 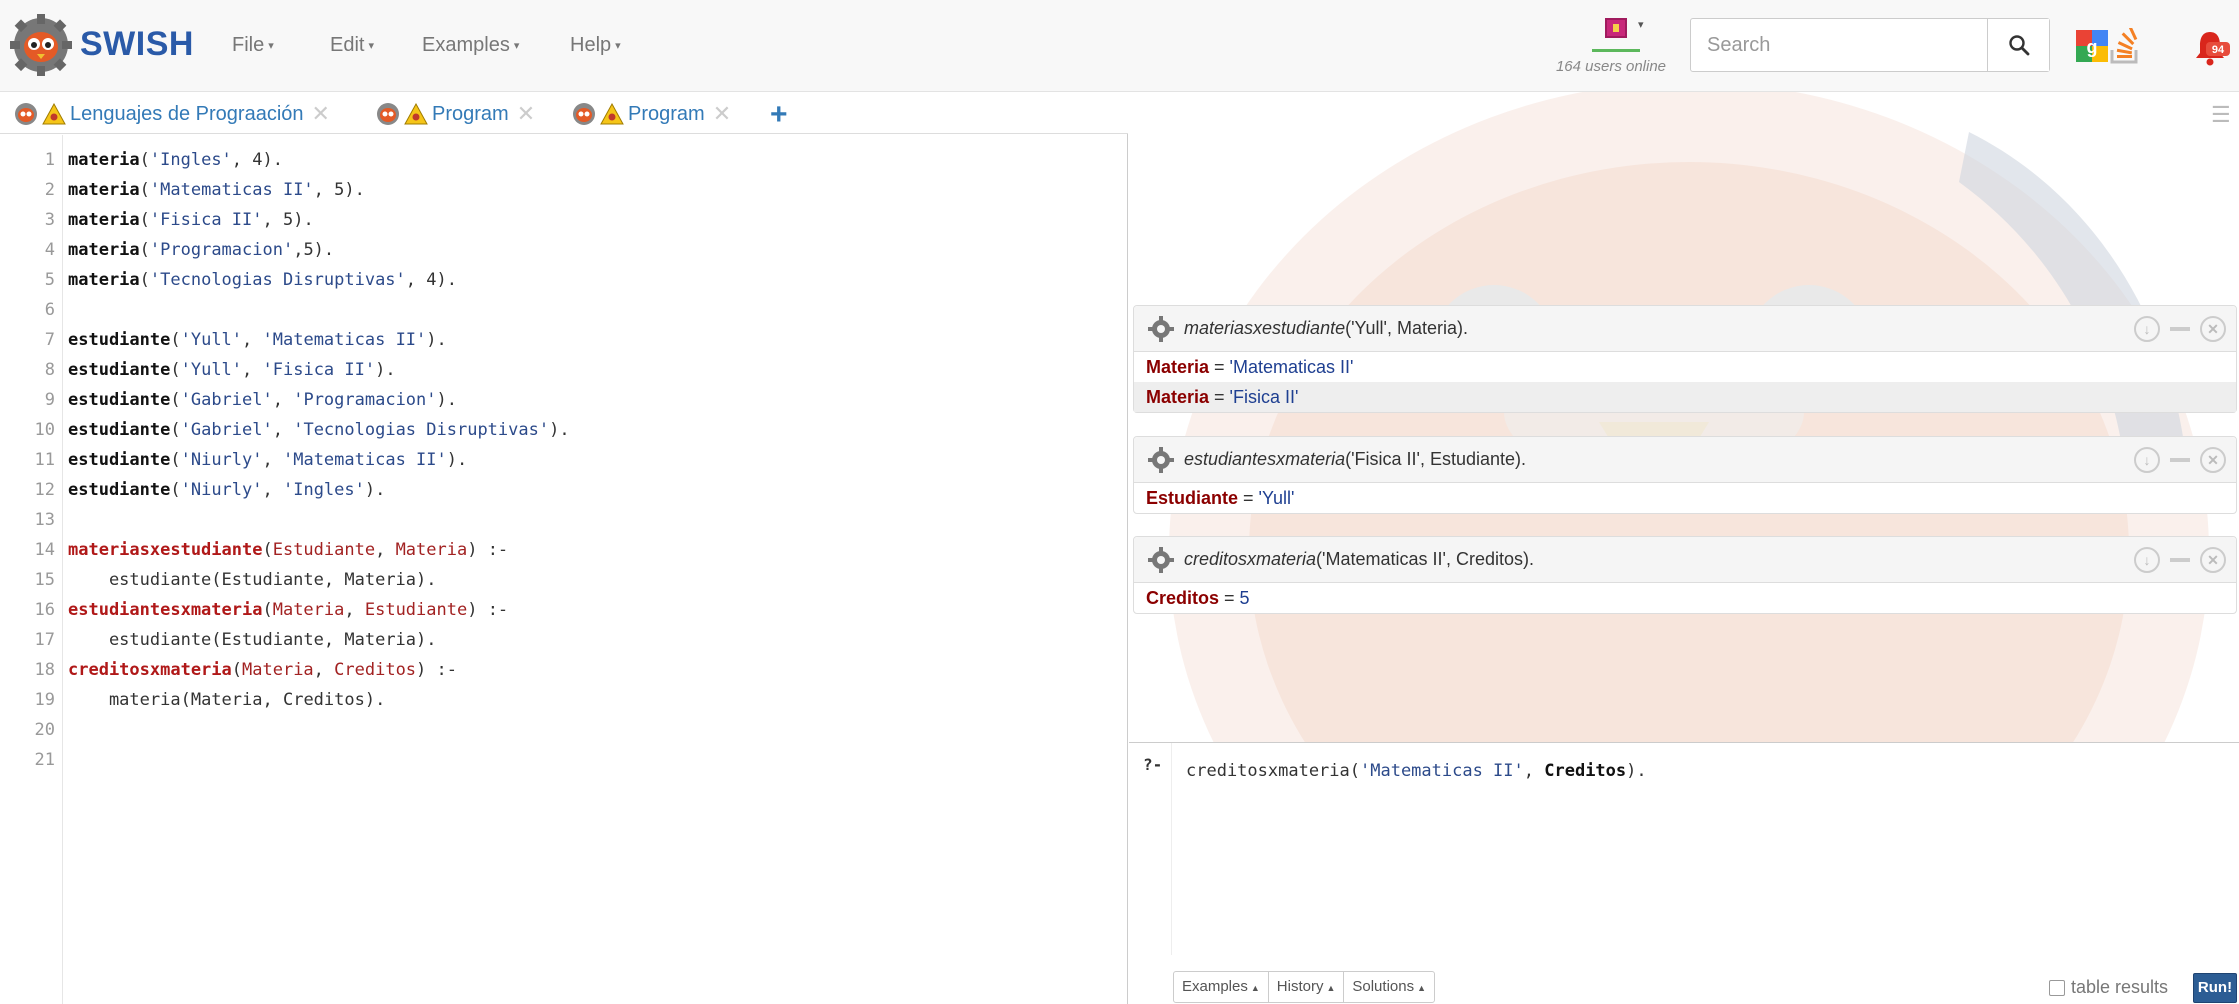 I want to click on notification-bell-icon: 94, so click(x=2210, y=48).